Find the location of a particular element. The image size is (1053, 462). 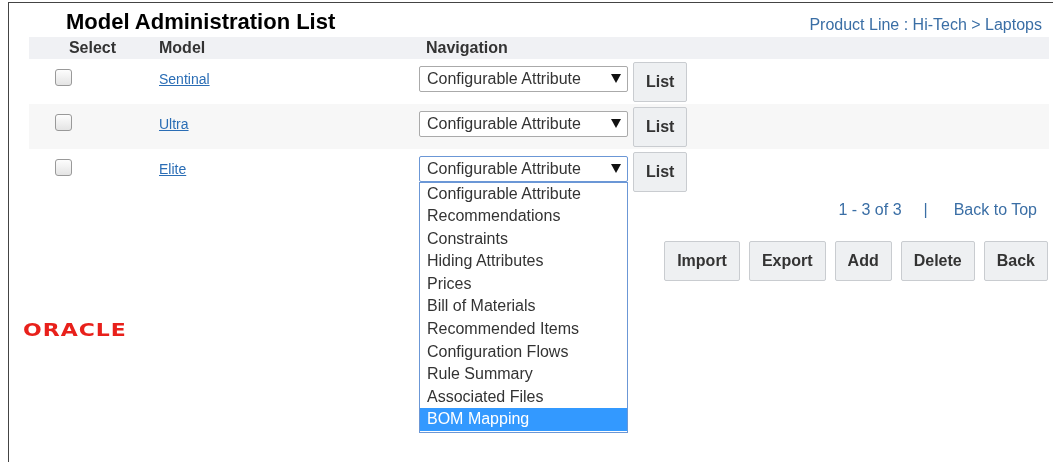

model-link: Elite is located at coordinates (289, 168).